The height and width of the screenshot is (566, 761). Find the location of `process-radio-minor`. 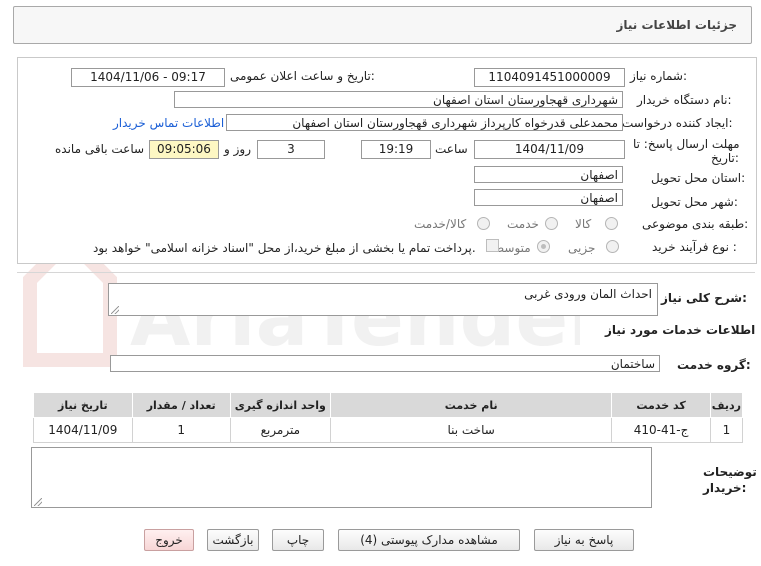

process-radio-minor is located at coordinates (612, 246).